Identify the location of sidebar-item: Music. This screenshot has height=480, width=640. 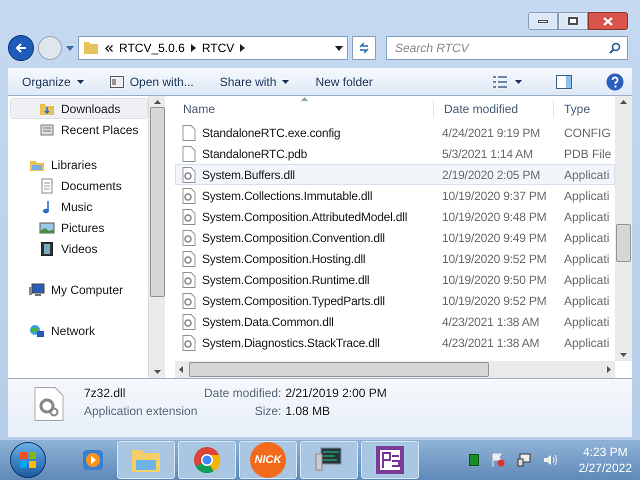
(79, 206).